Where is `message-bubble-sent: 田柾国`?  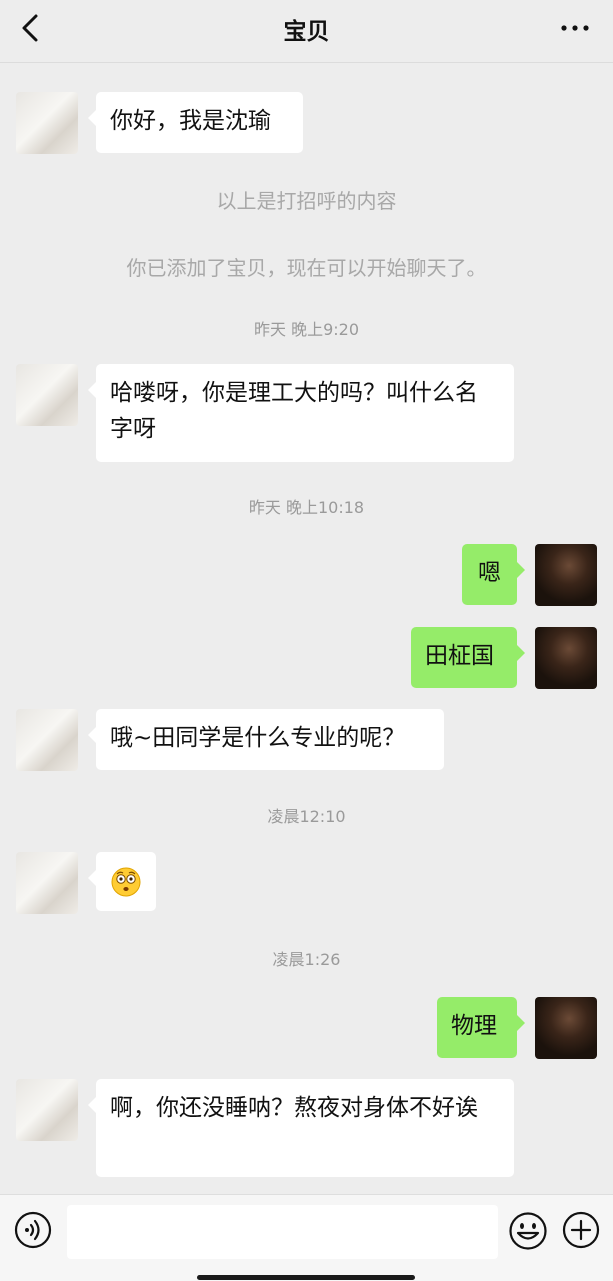 message-bubble-sent: 田柾国 is located at coordinates (468, 657).